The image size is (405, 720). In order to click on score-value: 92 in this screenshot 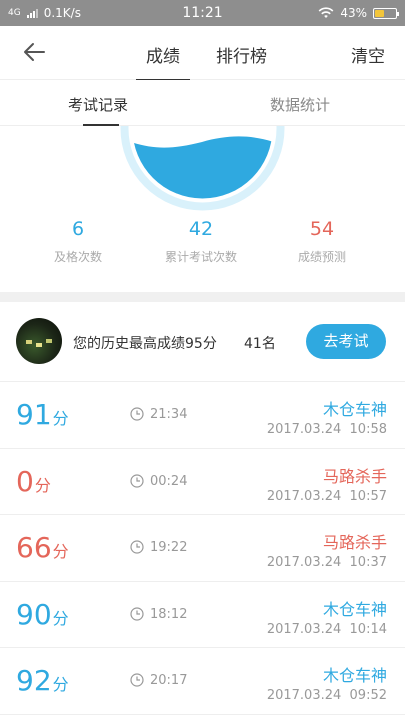, I will do `click(34, 680)`.